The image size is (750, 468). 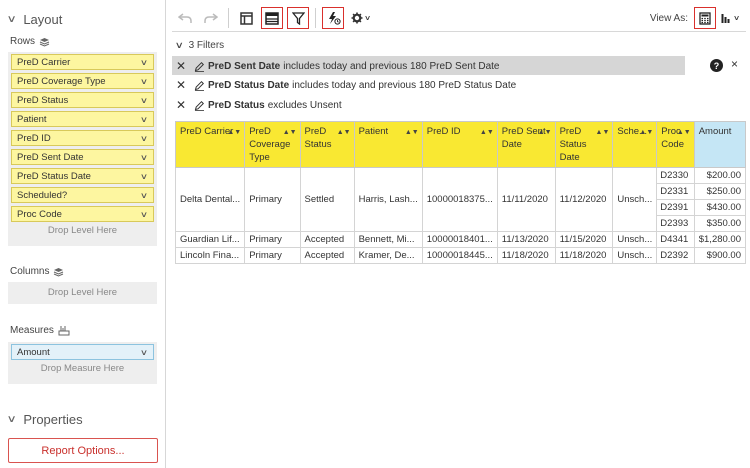 I want to click on measure-pill-amount: Amount ∨, so click(x=82, y=352).